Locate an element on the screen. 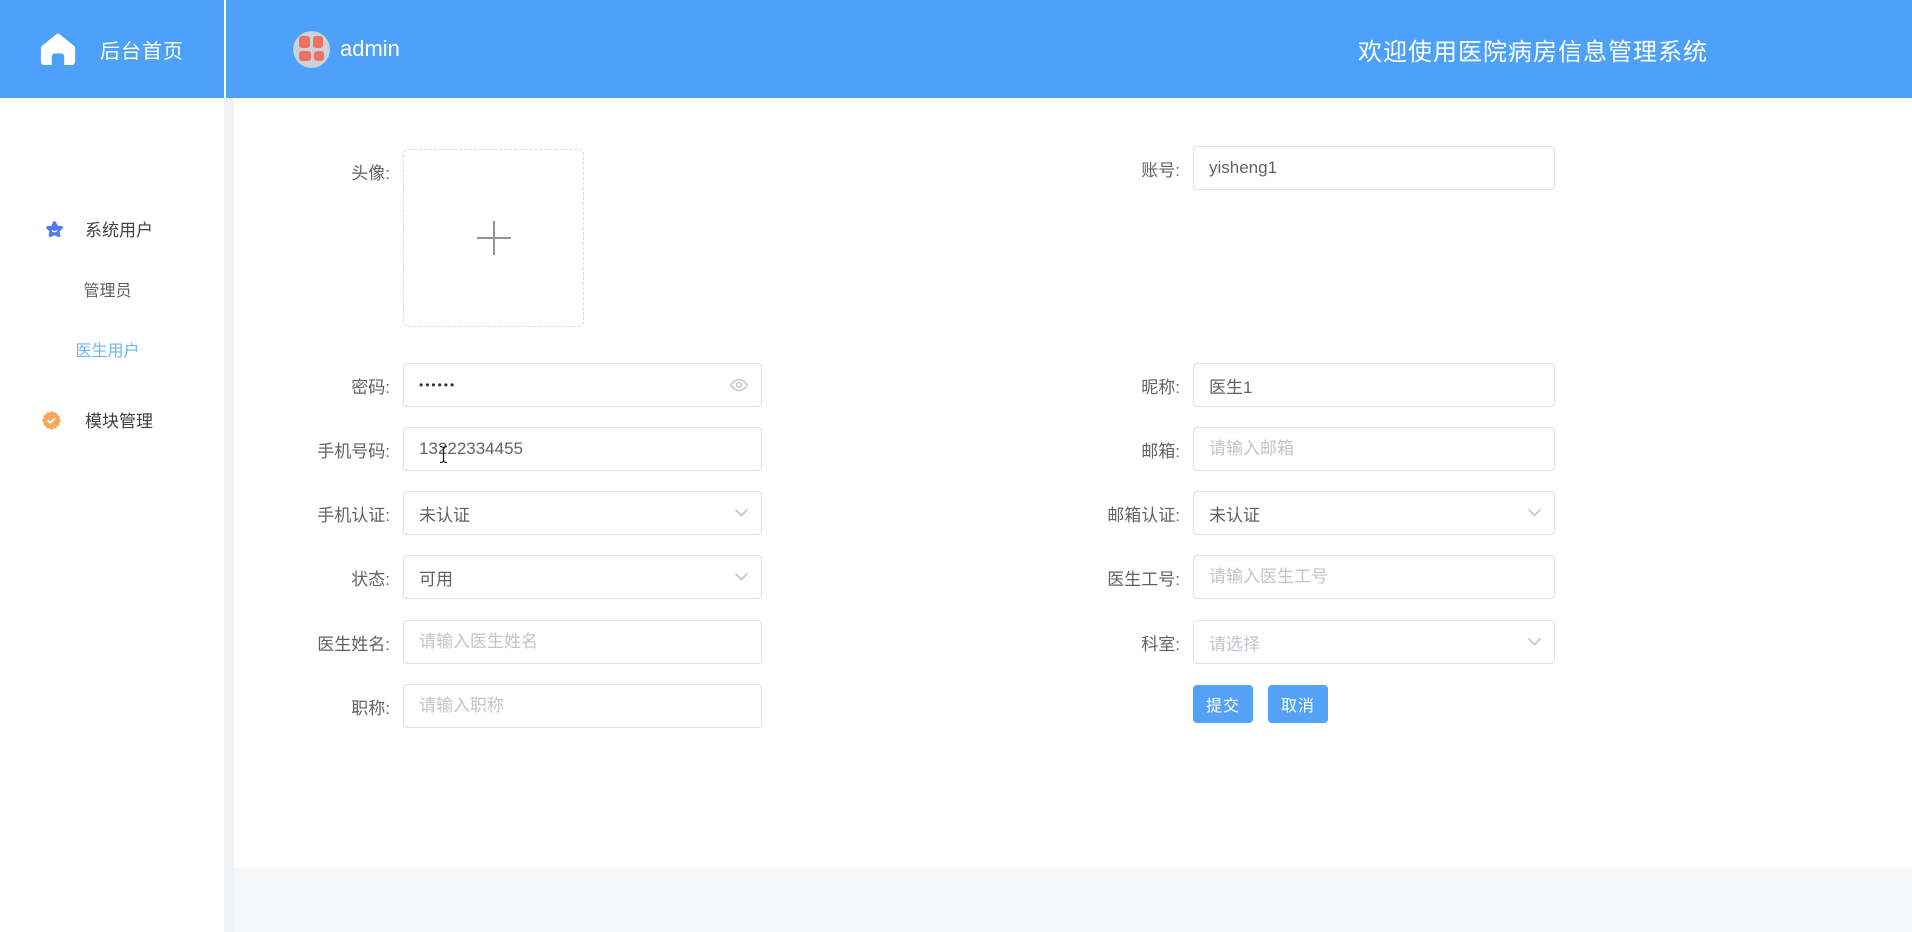  page-title: 欢迎使用医院病房信息管理系统 is located at coordinates (1533, 52).